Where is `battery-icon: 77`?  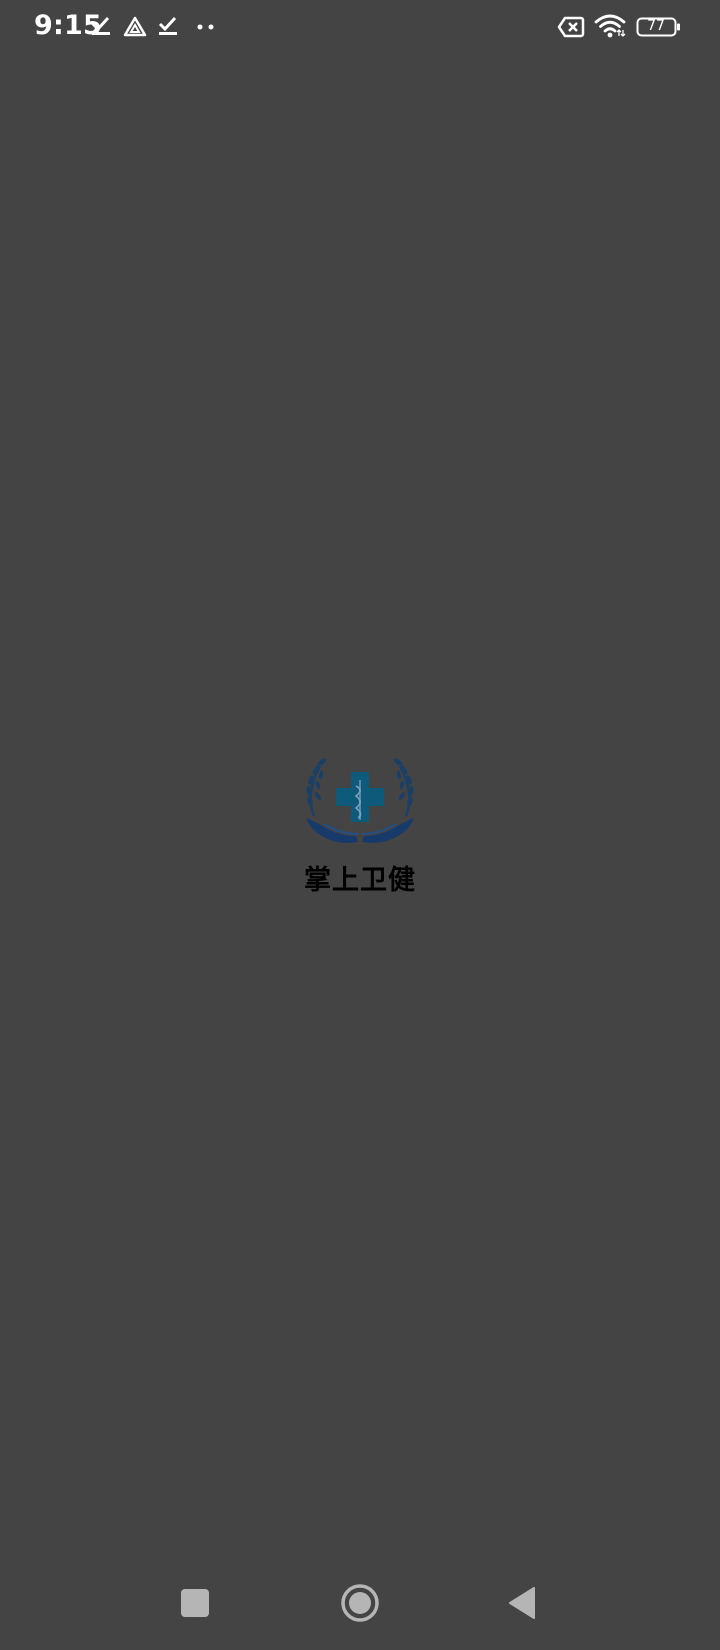 battery-icon: 77 is located at coordinates (659, 27).